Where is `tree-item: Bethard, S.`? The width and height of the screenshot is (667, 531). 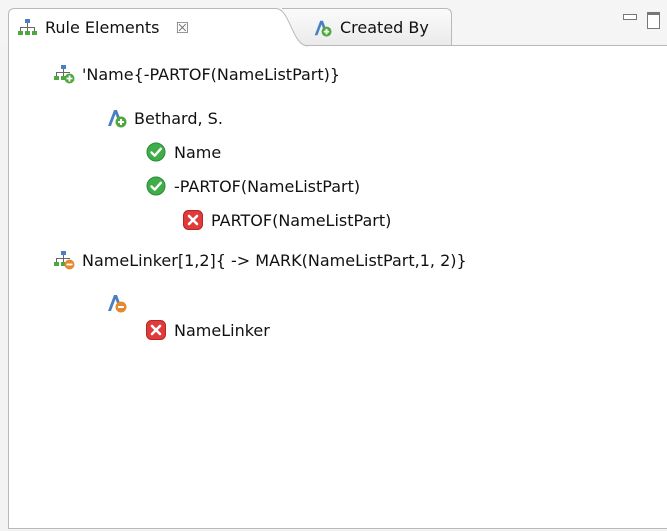 tree-item: Bethard, S. is located at coordinates (164, 118).